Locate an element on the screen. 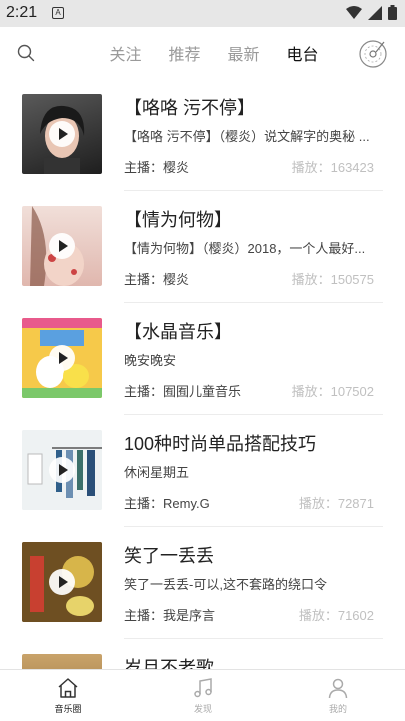 The image size is (405, 721). music-note-icon is located at coordinates (203, 688).